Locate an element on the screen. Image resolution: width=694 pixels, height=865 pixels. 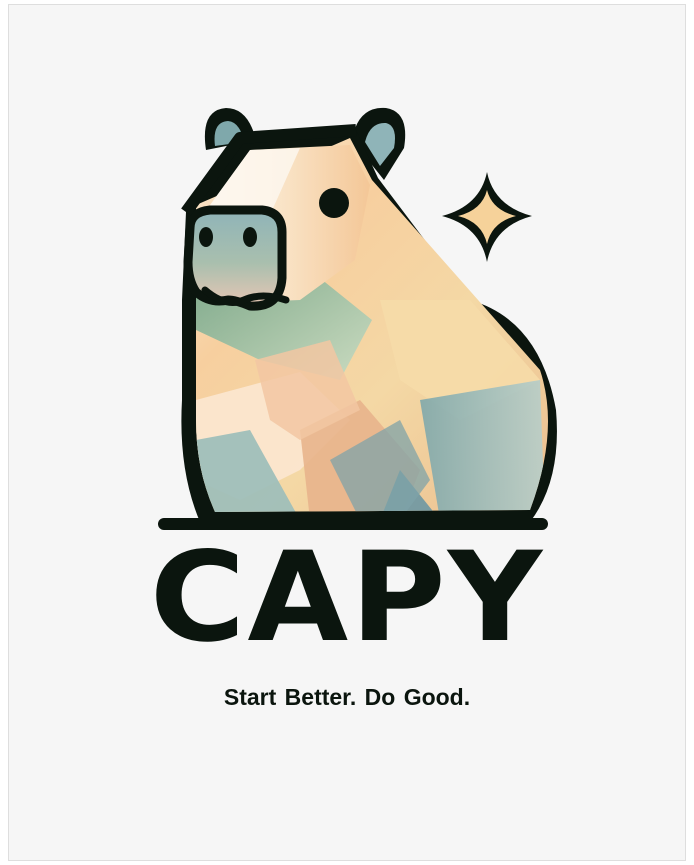
brand-tagline: Start Better. Do Good. is located at coordinates (347, 697).